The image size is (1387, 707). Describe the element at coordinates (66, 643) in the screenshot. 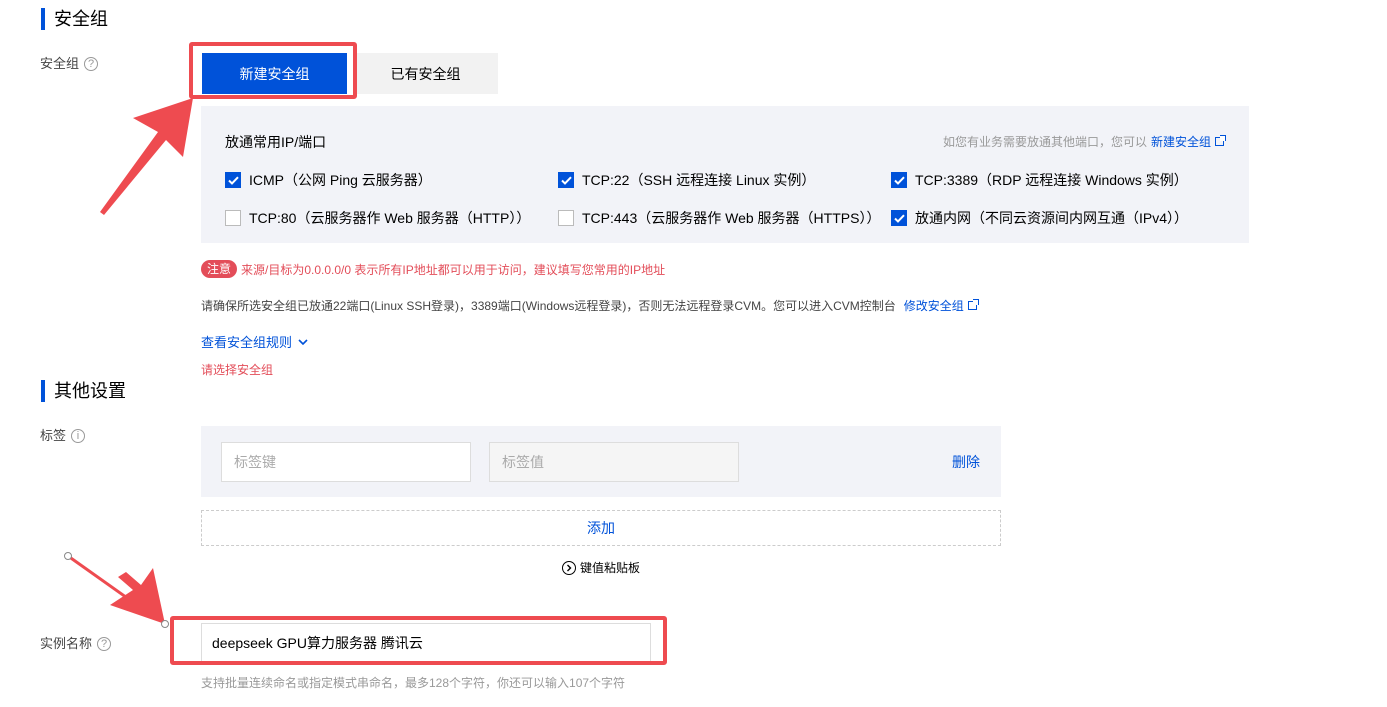

I see `instance-name-label-text: 实例名称` at that location.